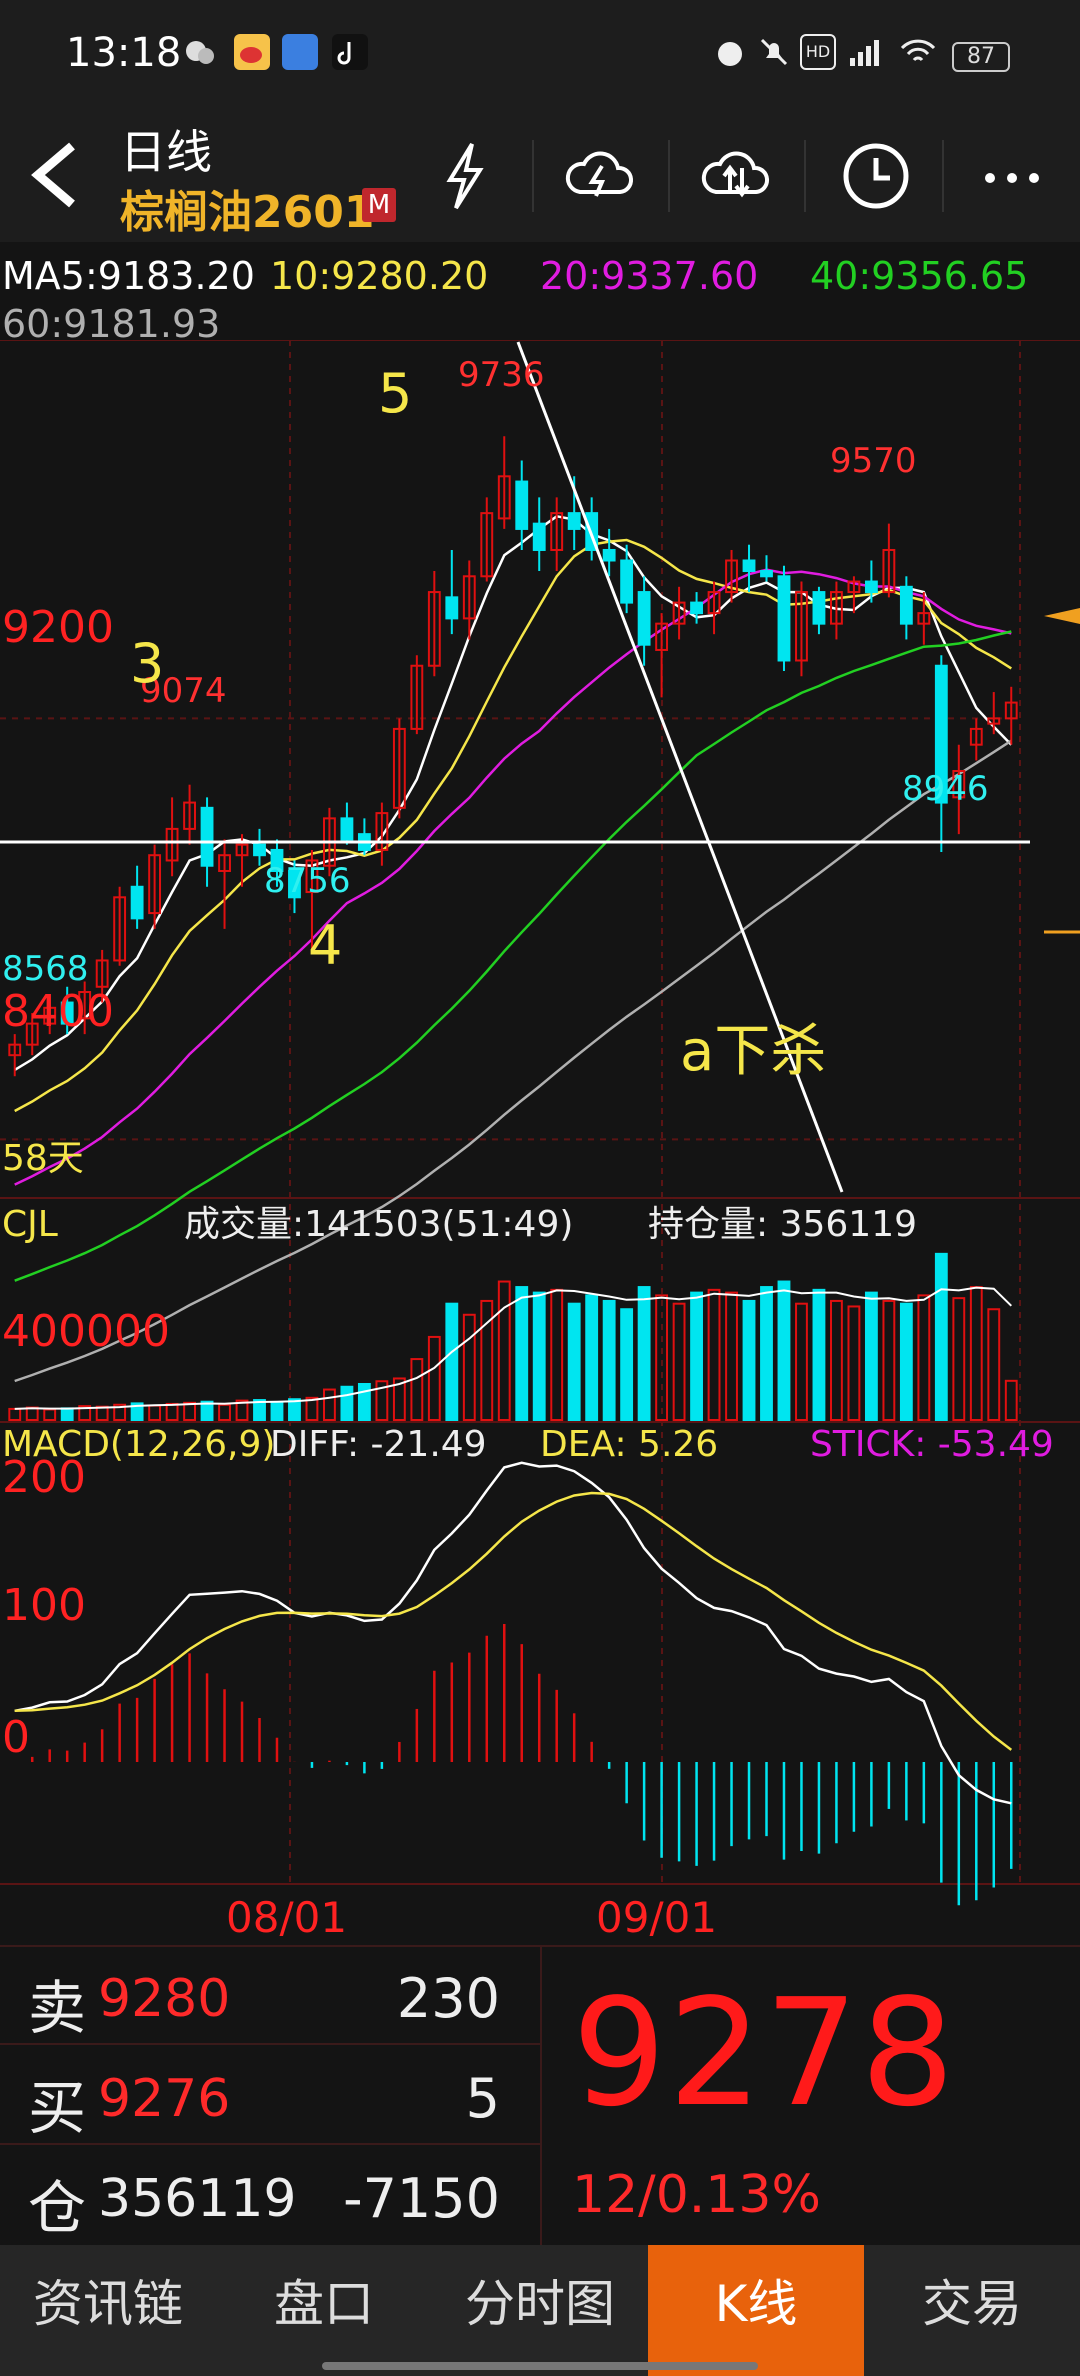 Image resolution: width=1080 pixels, height=2376 pixels. Describe the element at coordinates (252, 52) in the screenshot. I see `weibo-icon` at that location.